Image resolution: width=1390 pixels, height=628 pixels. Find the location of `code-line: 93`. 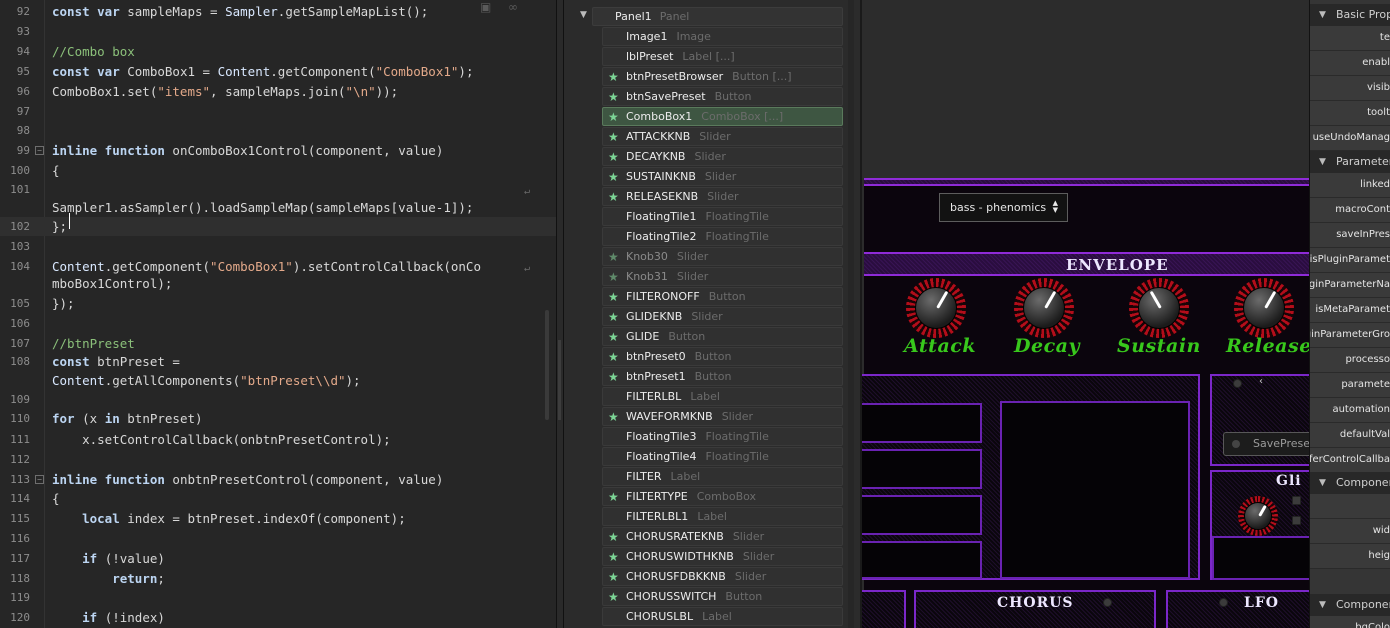

code-line: 93 is located at coordinates (278, 31).